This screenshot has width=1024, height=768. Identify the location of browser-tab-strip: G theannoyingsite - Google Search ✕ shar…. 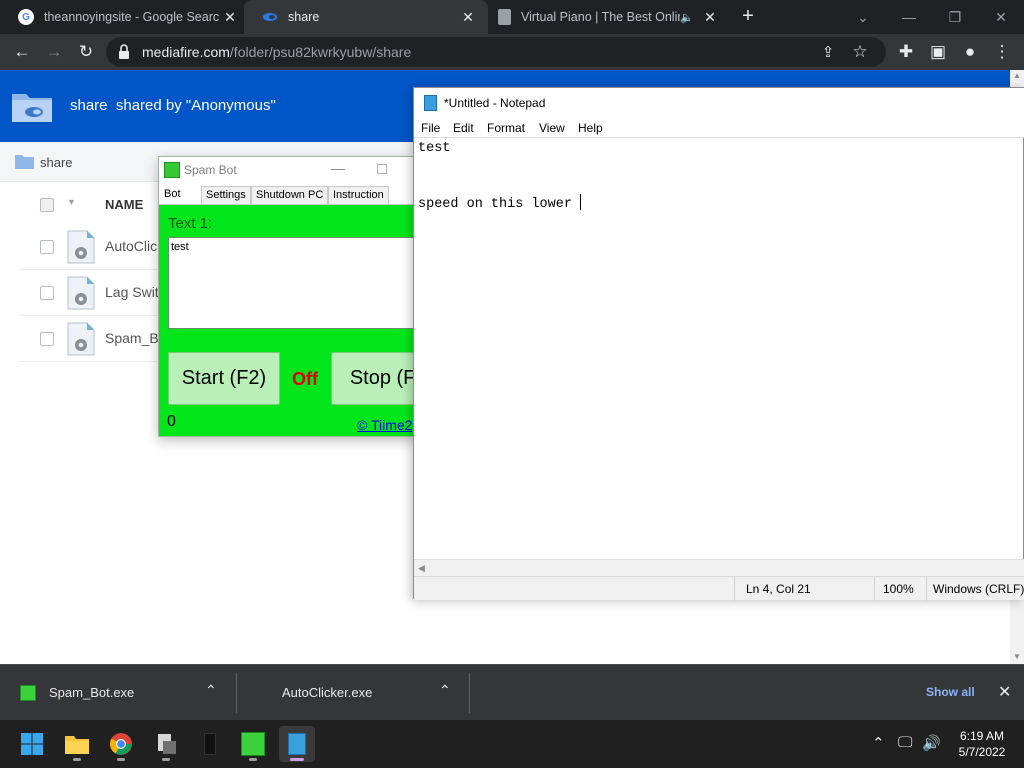
(512, 17).